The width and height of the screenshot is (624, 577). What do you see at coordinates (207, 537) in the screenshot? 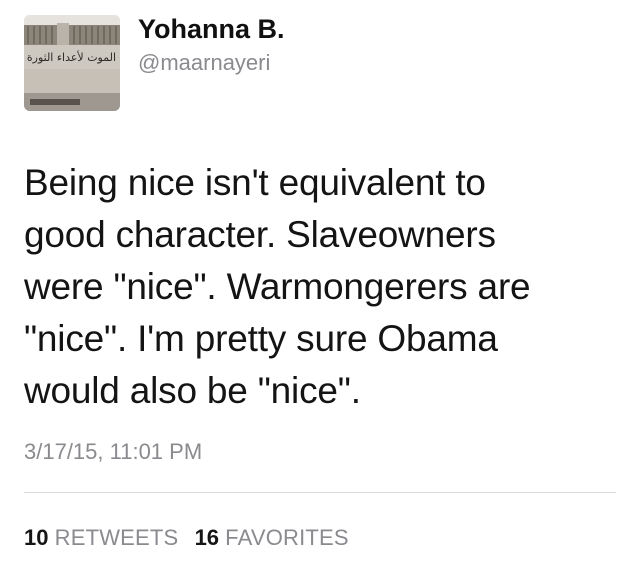
I see `favorites-count: 16` at bounding box center [207, 537].